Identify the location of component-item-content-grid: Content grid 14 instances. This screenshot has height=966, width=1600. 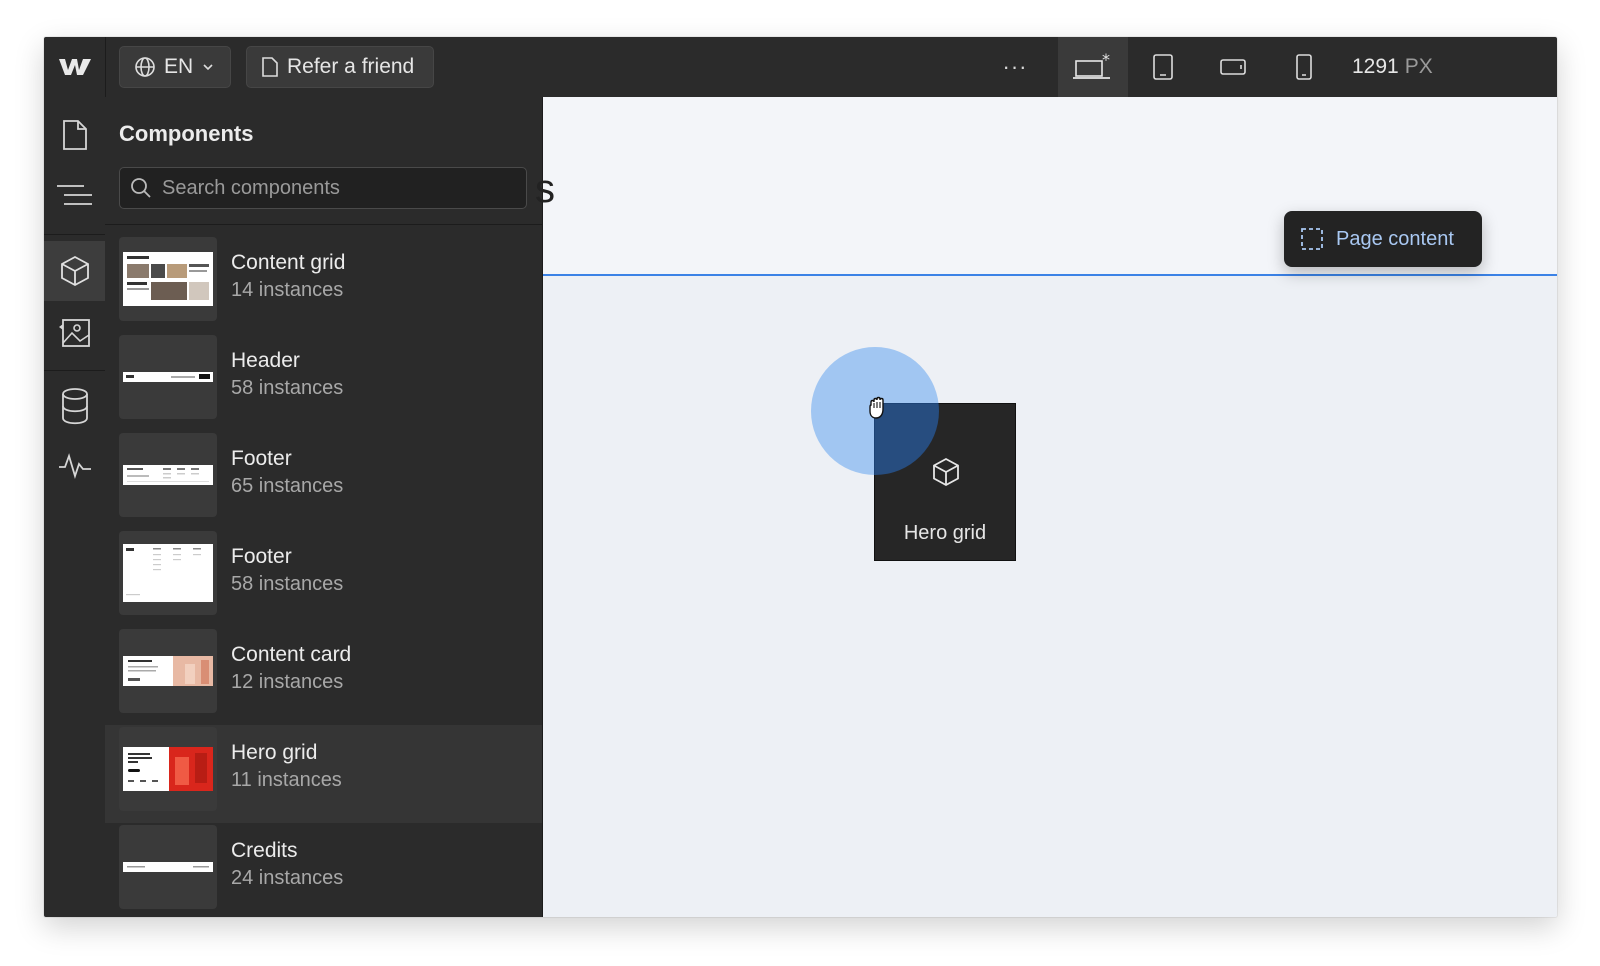
(323, 284).